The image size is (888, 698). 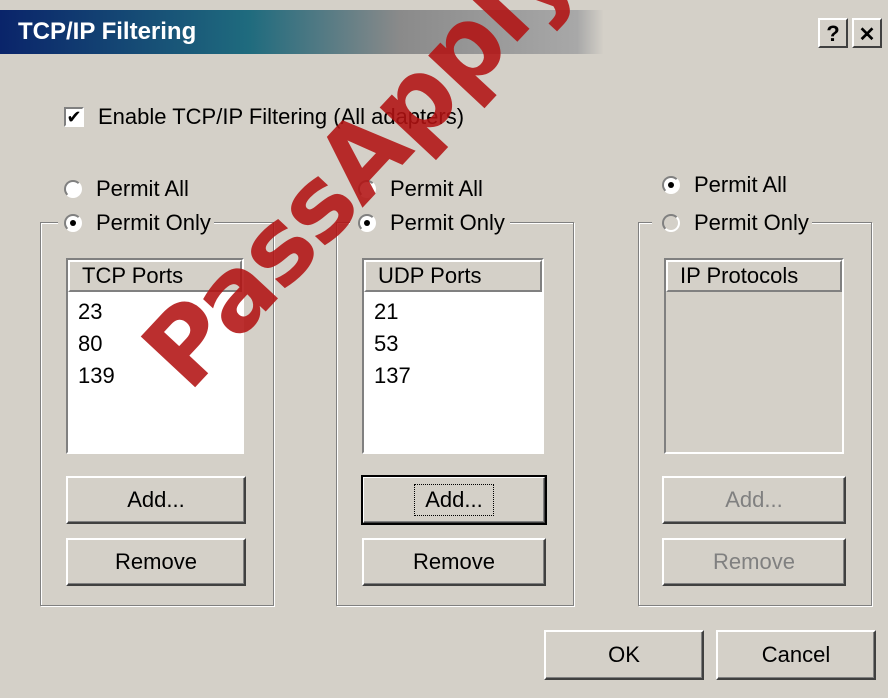 I want to click on ip-permit-only-label: Permit Only, so click(x=751, y=222).